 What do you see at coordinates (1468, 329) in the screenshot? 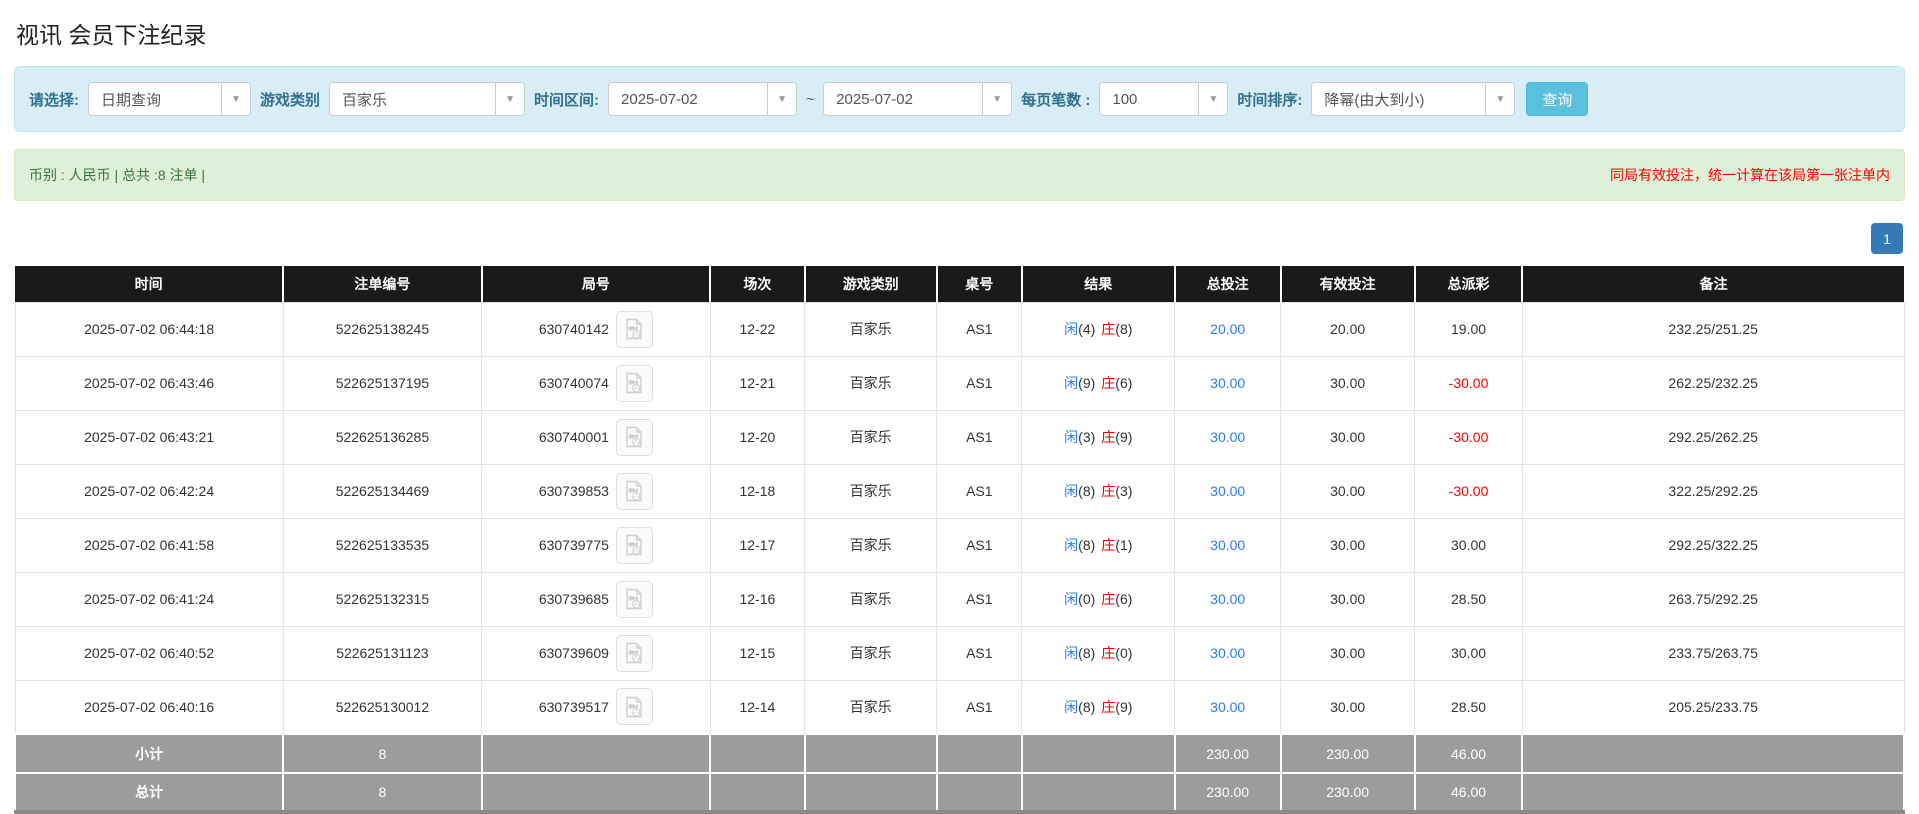
I see `cell-payout: 19.00` at bounding box center [1468, 329].